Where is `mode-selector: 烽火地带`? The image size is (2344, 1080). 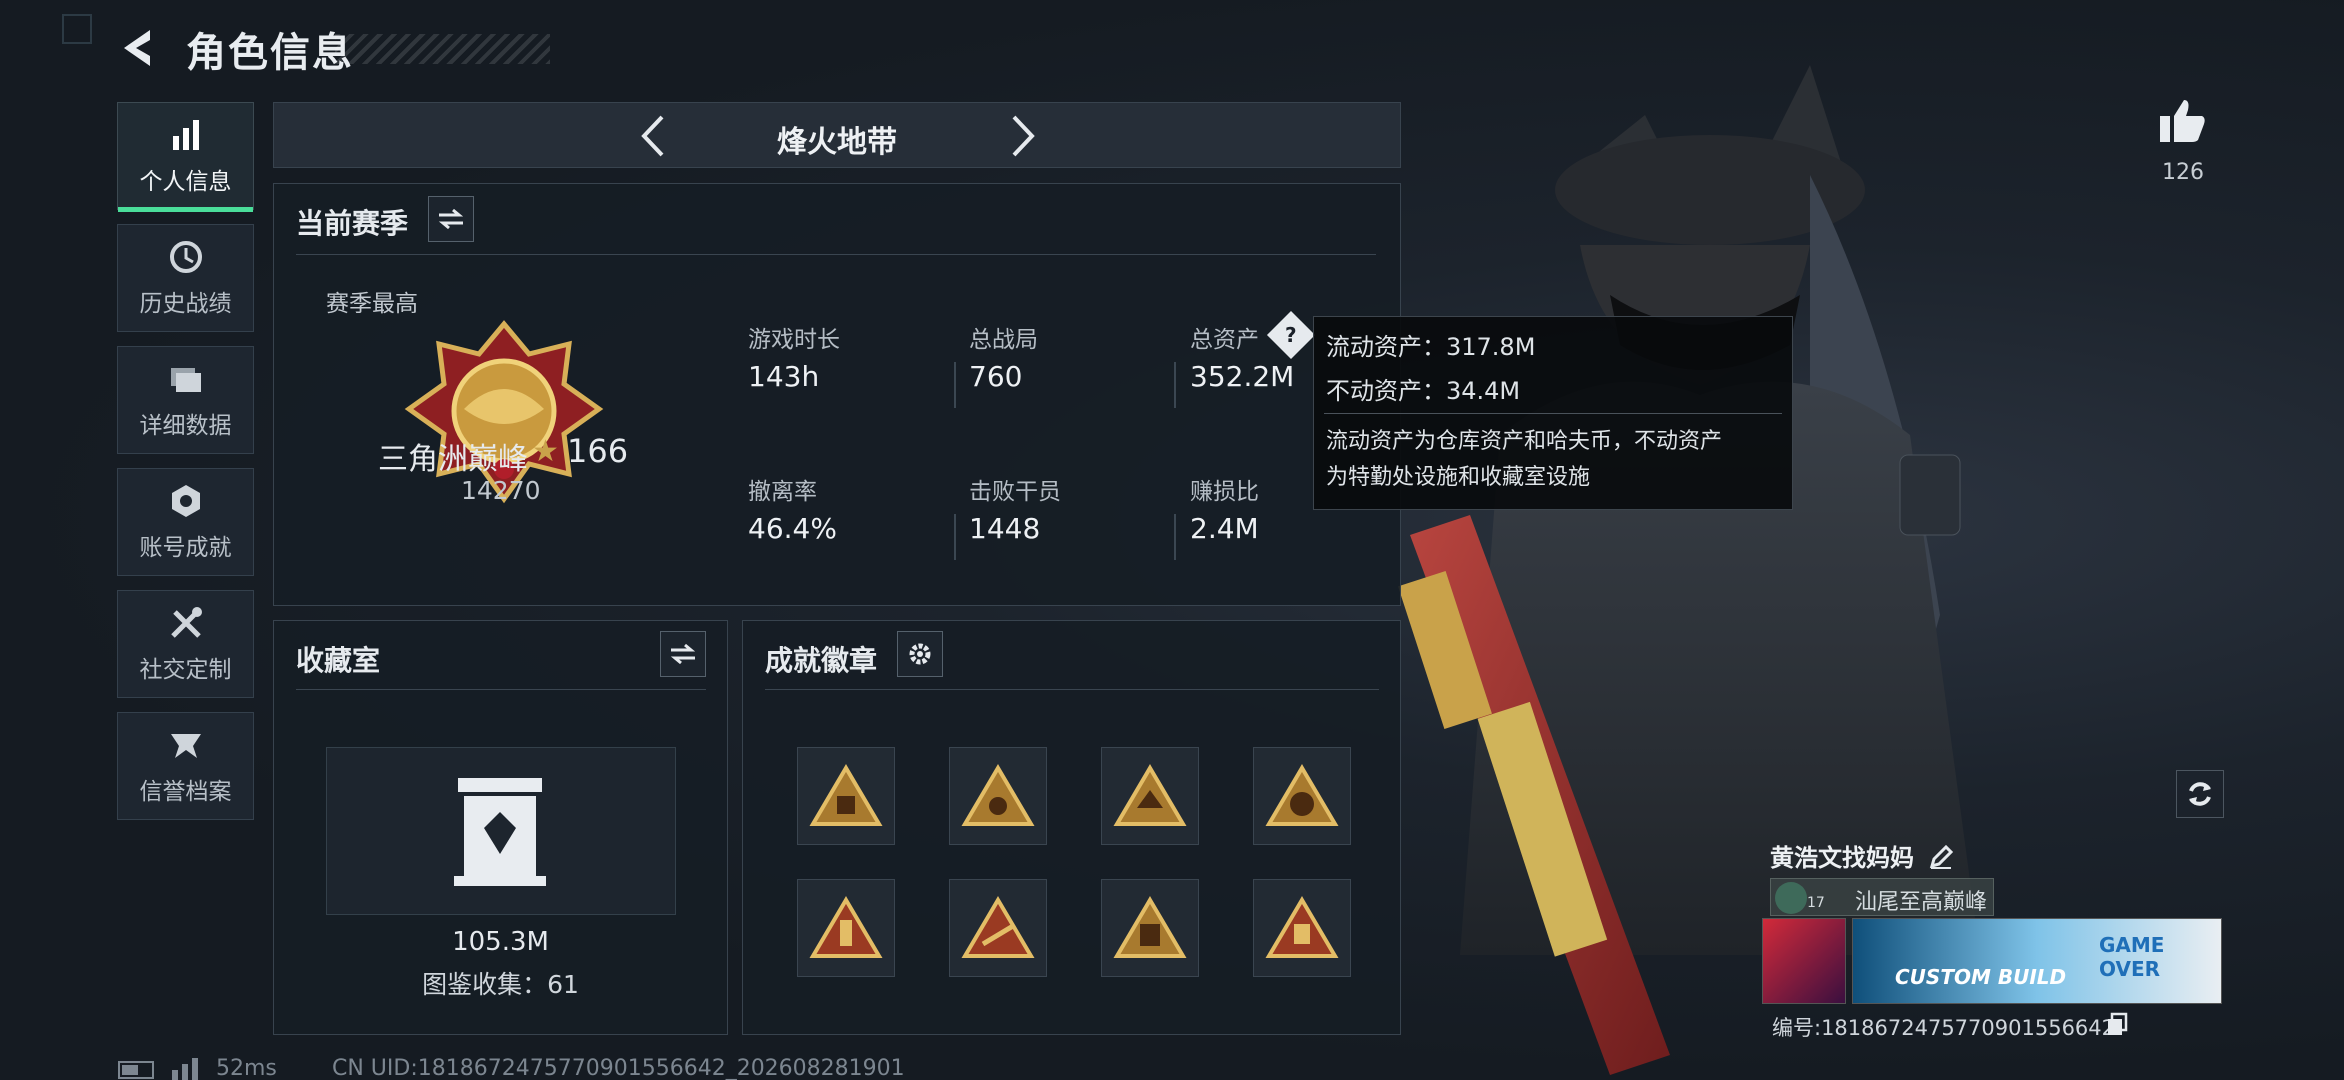
mode-selector: 烽火地带 is located at coordinates (837, 135).